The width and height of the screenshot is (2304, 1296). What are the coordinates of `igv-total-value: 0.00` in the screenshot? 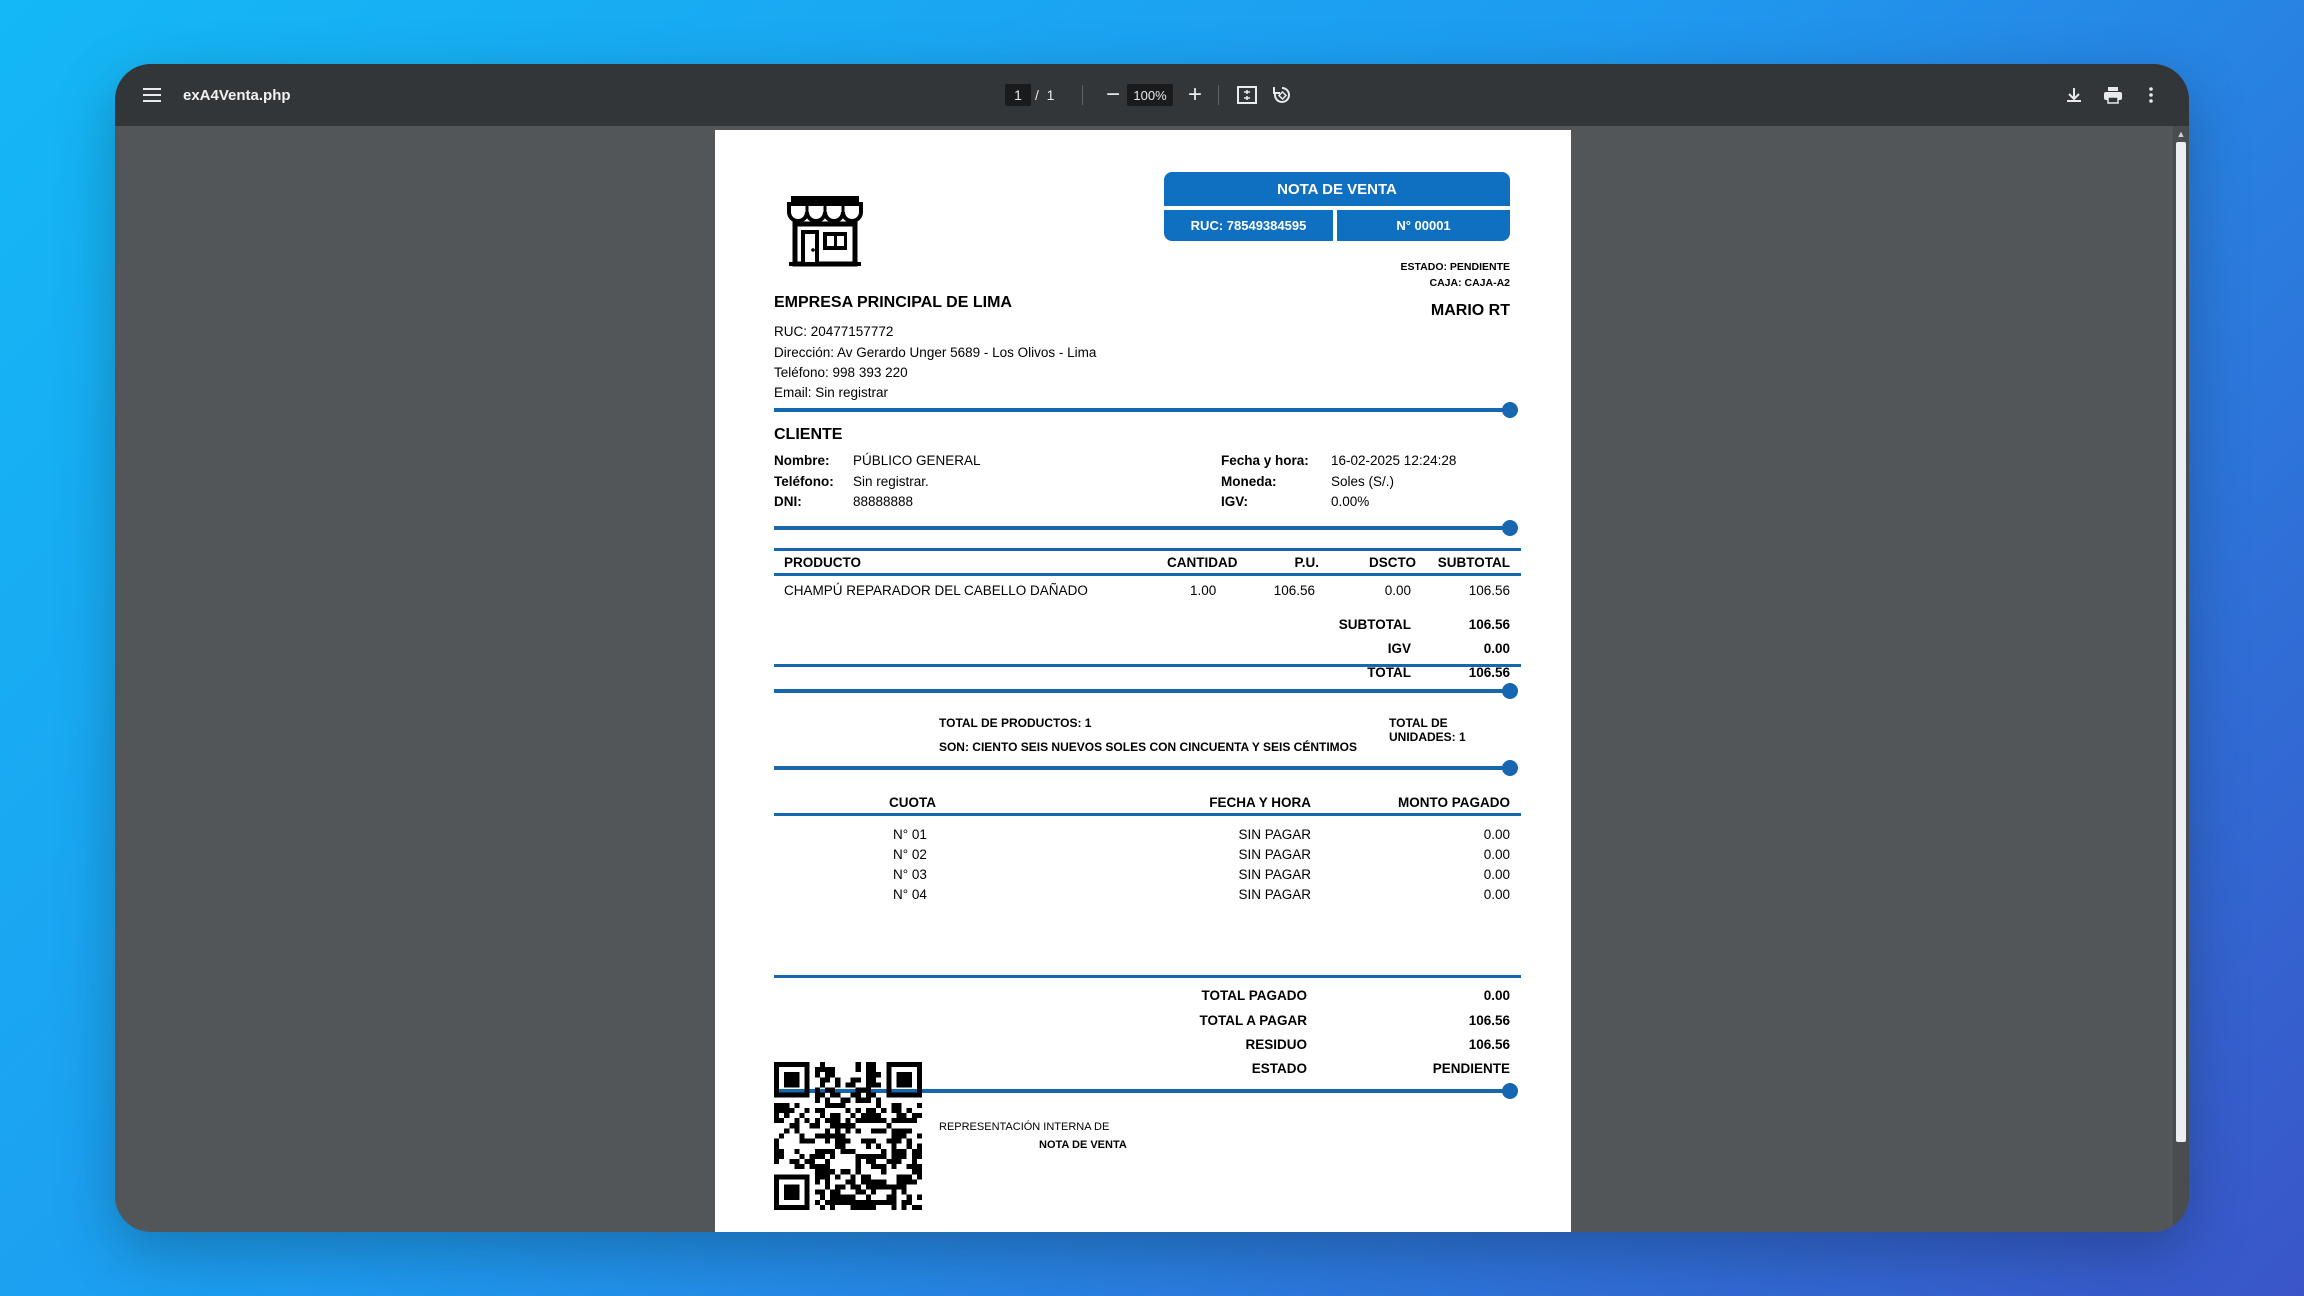 It's located at (1496, 648).